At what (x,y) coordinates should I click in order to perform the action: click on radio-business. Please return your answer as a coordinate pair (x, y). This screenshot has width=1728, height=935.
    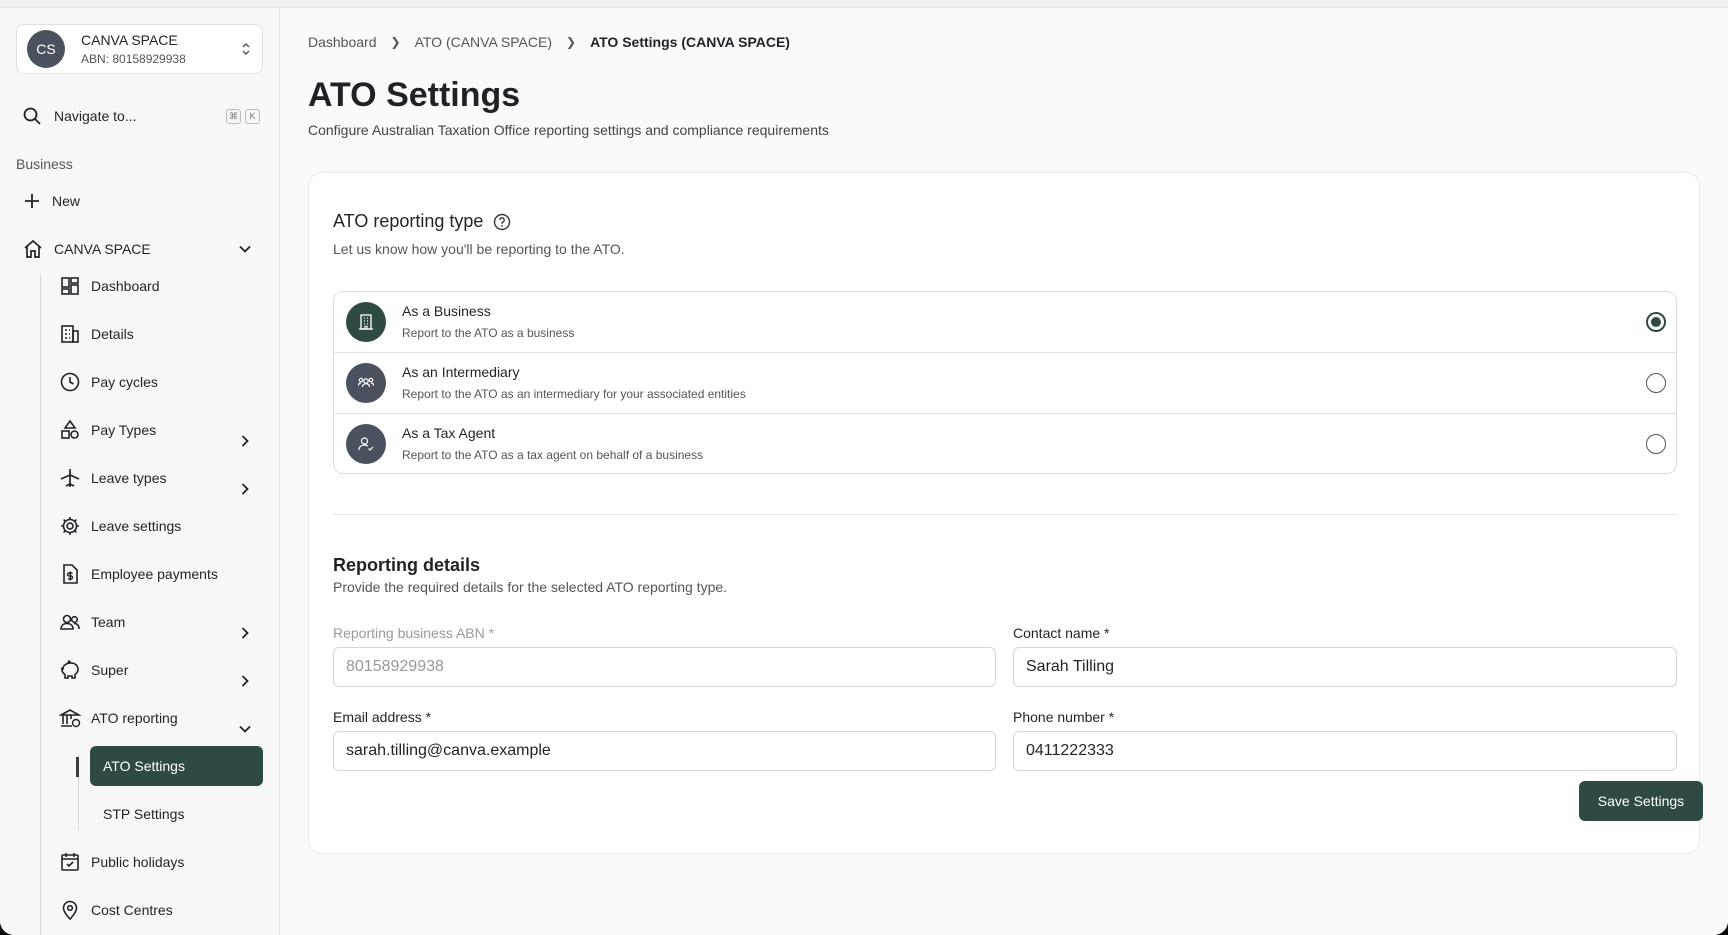
    Looking at the image, I should click on (1656, 322).